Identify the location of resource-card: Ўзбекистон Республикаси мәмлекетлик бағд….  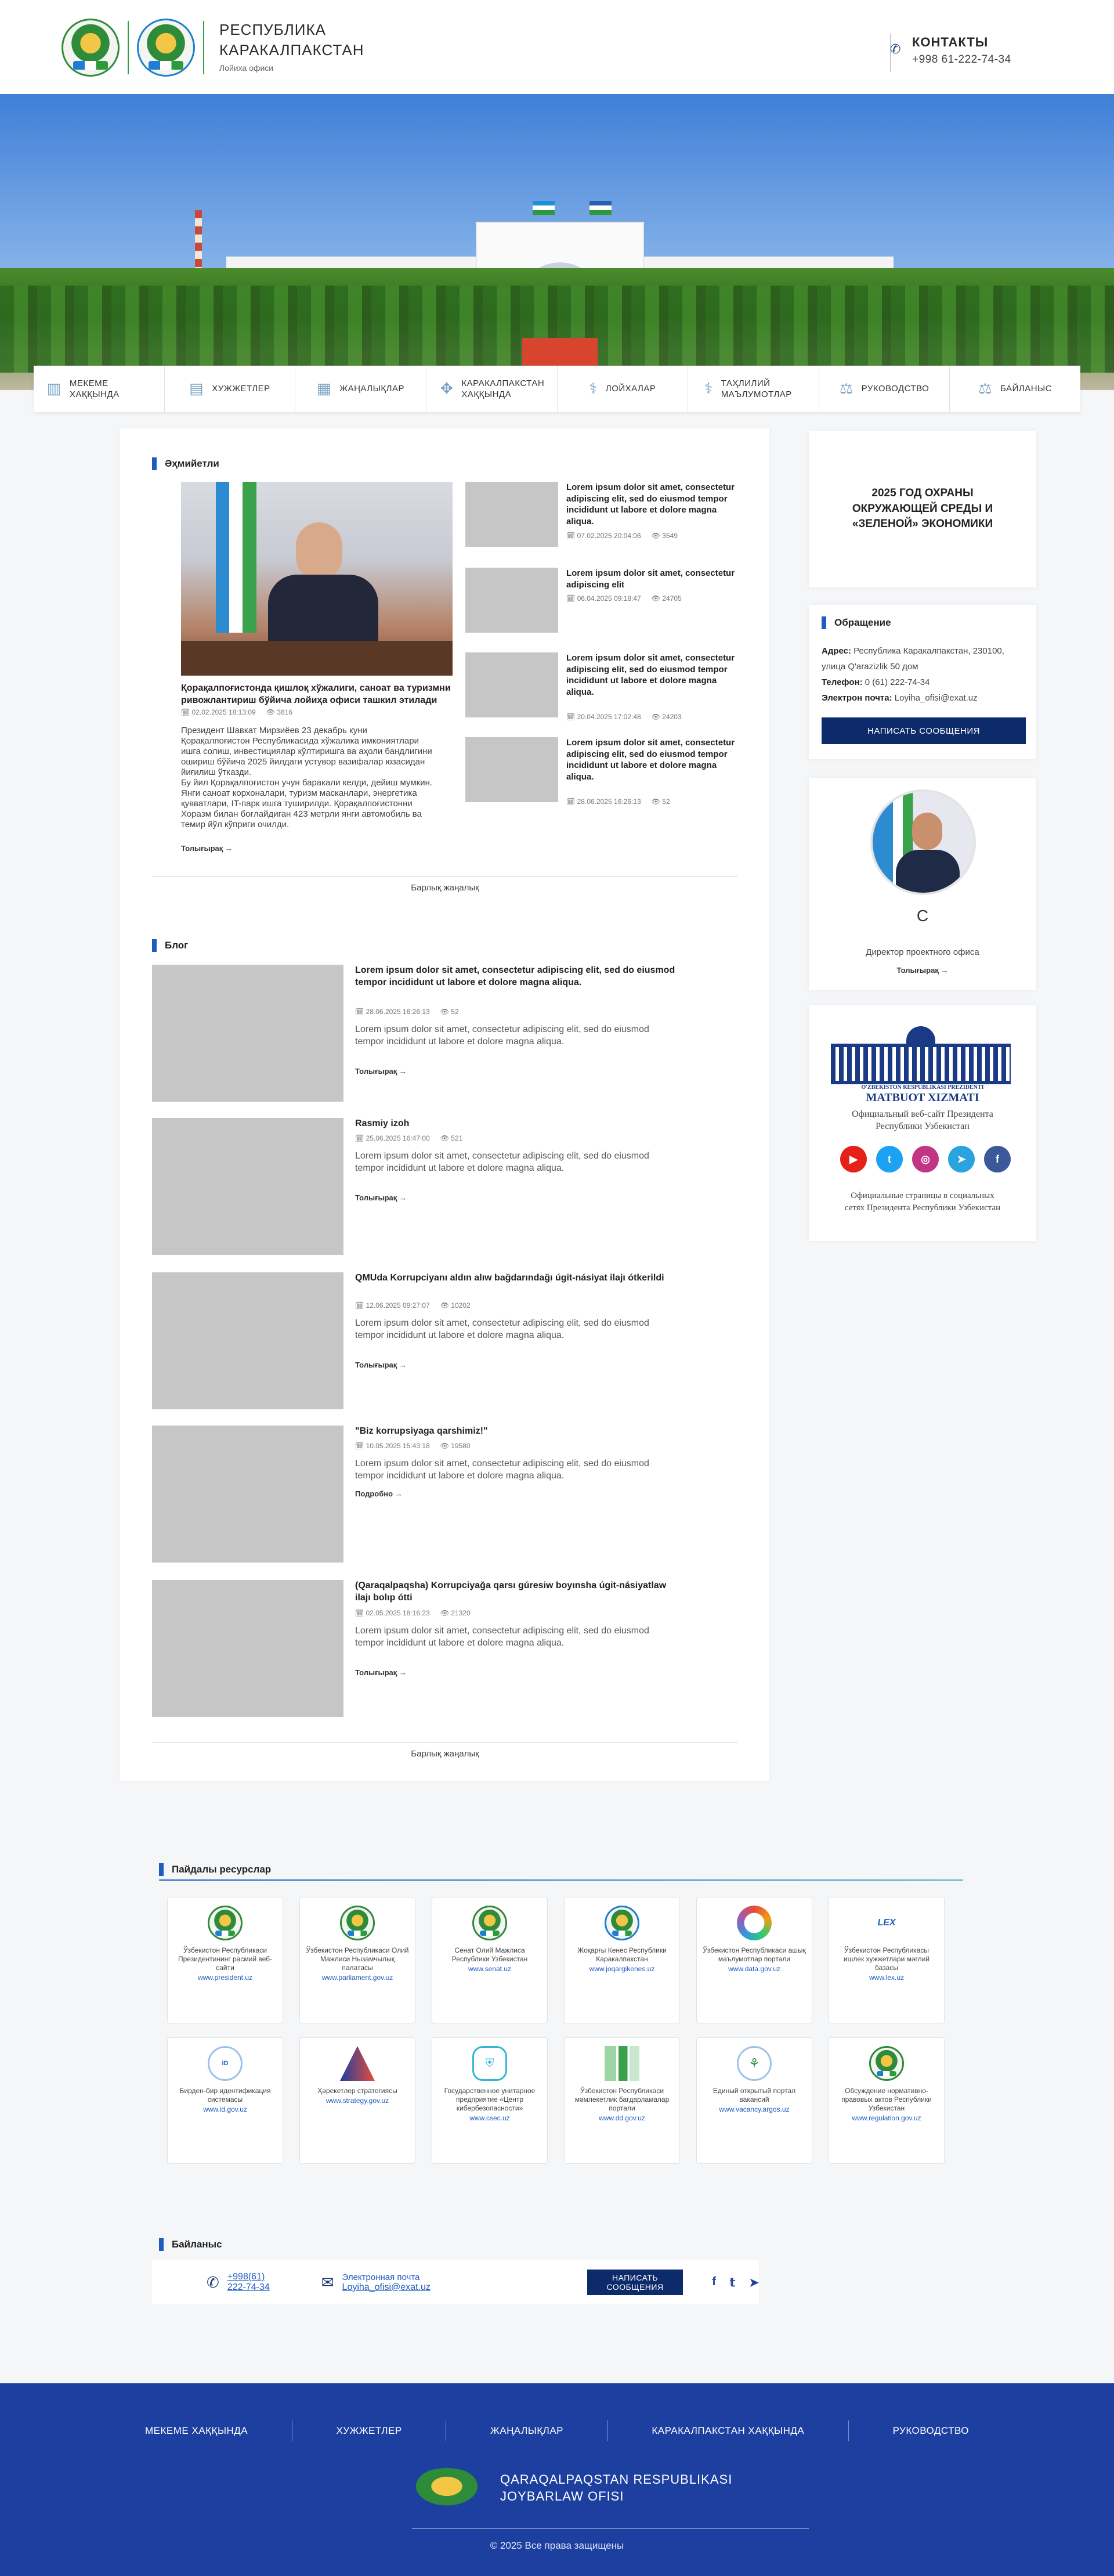
(622, 2101).